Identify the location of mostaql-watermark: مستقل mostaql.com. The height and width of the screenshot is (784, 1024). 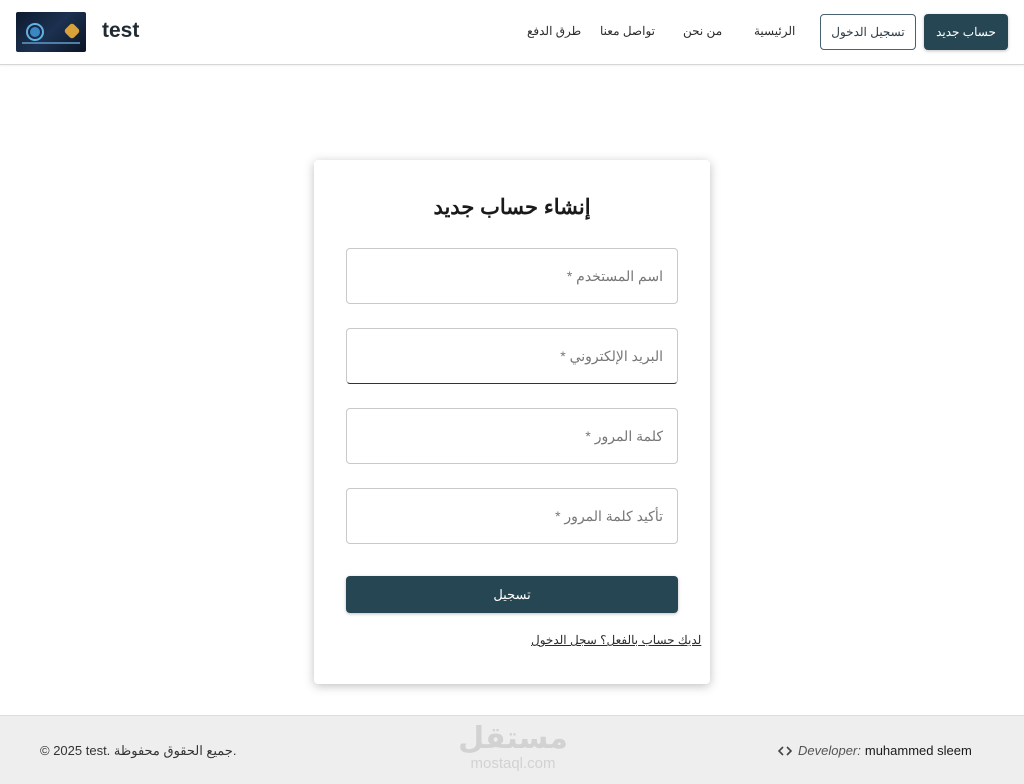
(513, 747).